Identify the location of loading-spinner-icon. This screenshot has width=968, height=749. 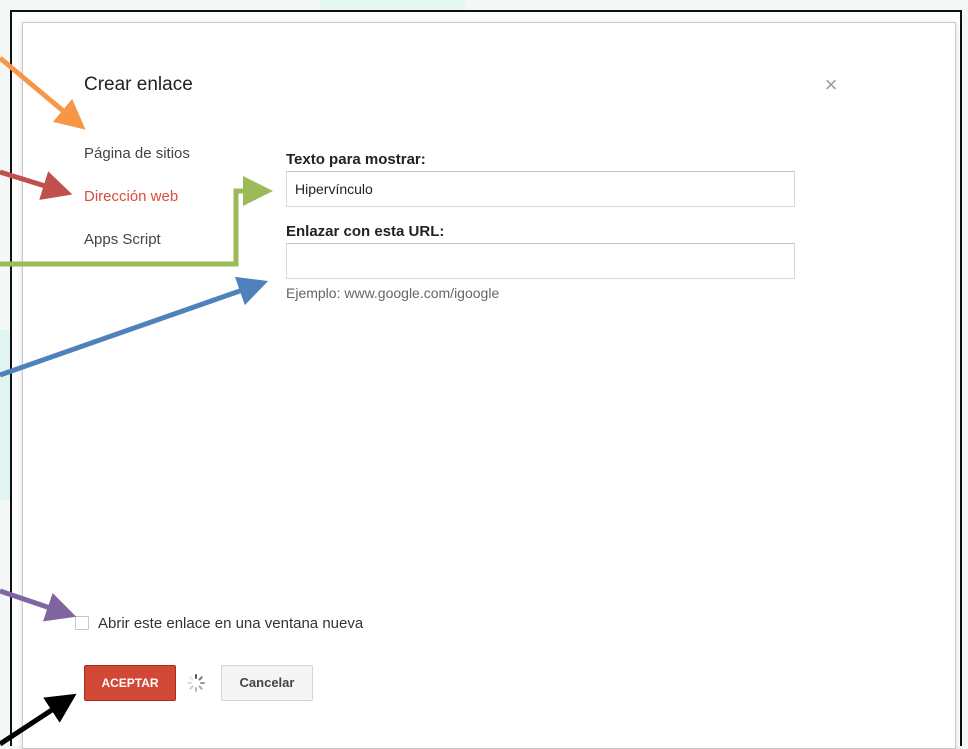
(196, 683).